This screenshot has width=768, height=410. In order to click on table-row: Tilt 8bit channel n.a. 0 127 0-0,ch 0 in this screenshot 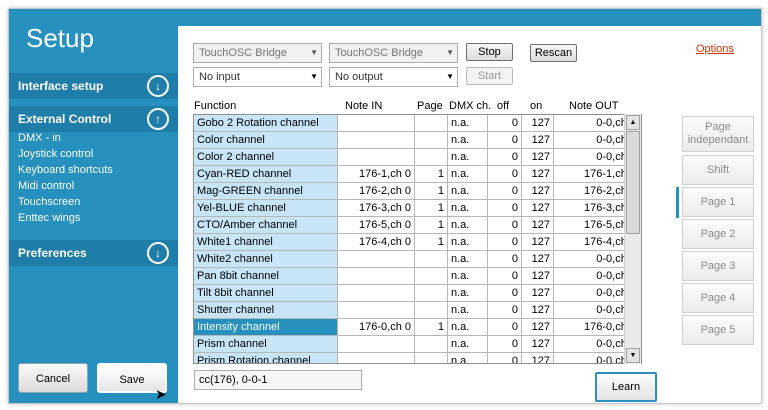, I will do `click(417, 293)`.